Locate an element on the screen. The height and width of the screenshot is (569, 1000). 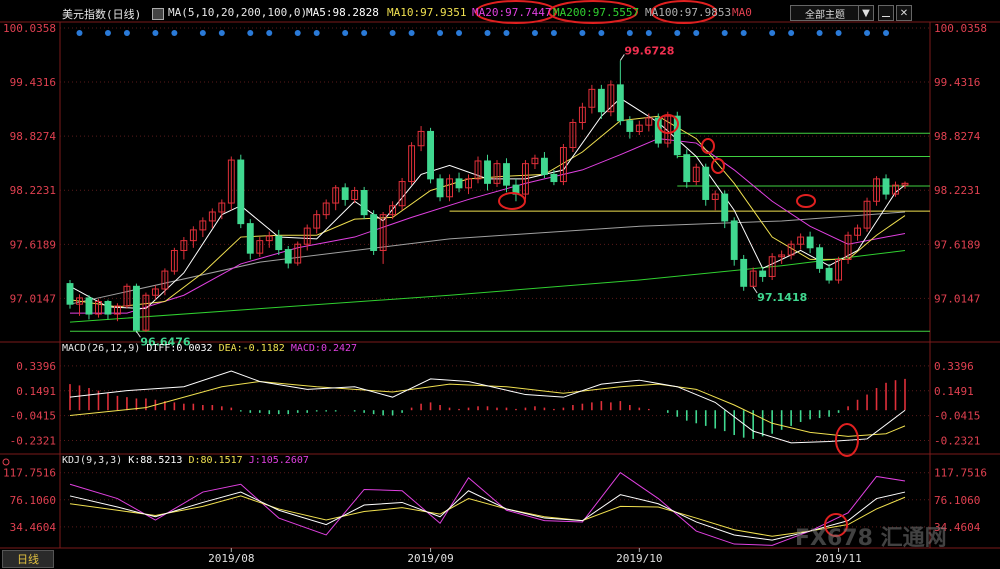
x-label: 2019/10 is located at coordinates (639, 558).